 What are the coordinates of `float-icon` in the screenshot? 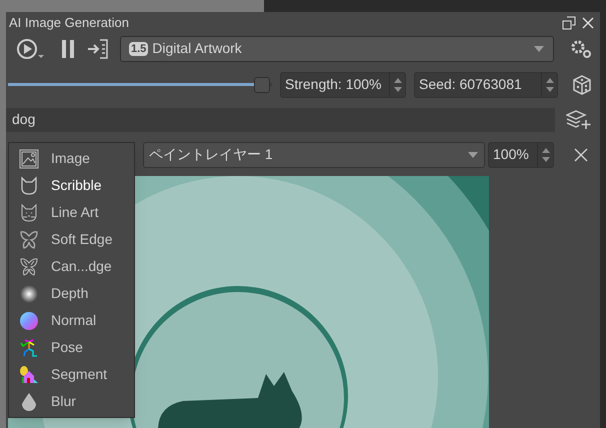 It's located at (569, 23).